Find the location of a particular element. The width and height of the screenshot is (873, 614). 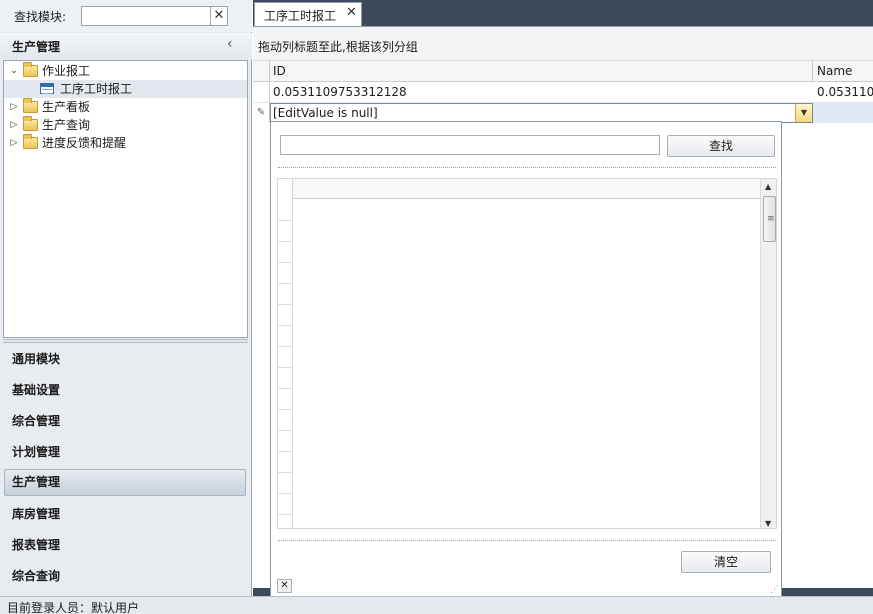

tree-node-chaxun: ▷ 生产查询 is located at coordinates (127, 125).